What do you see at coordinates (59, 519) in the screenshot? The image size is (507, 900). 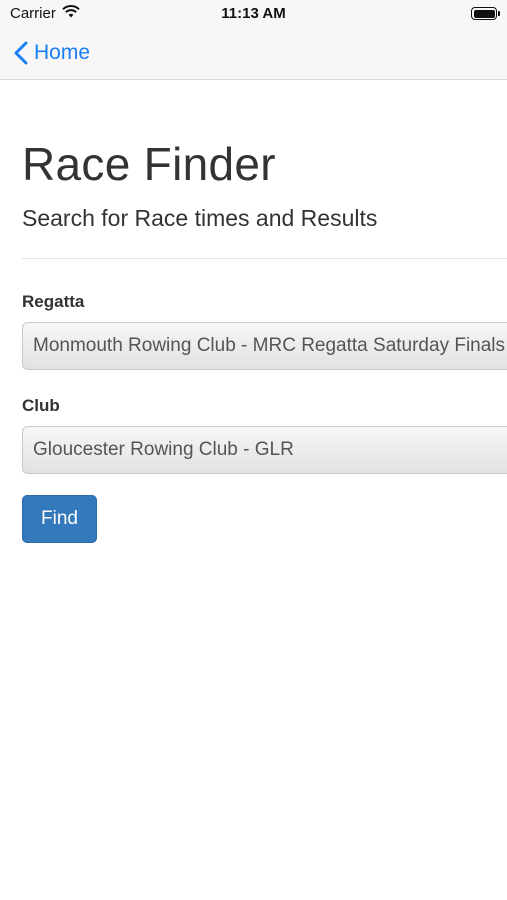 I see `find-button: Find` at bounding box center [59, 519].